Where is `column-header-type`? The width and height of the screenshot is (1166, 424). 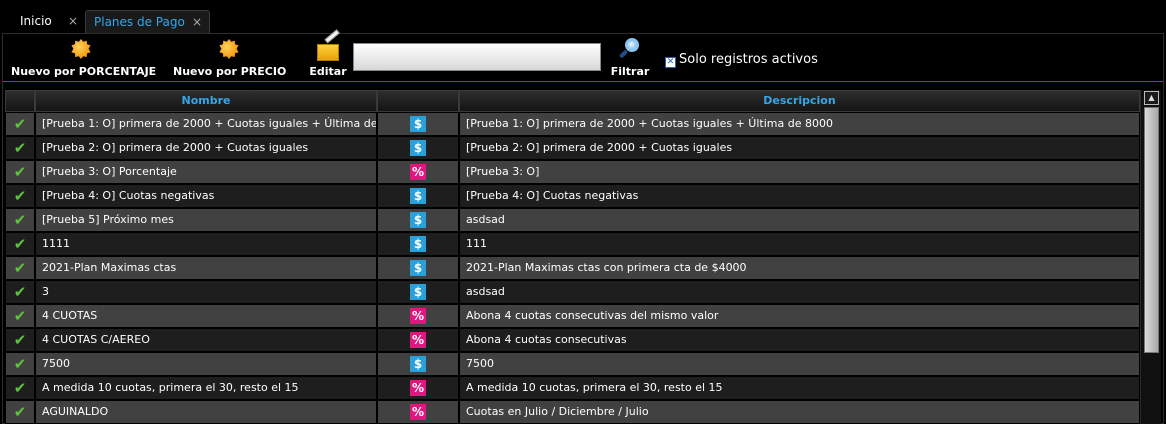 column-header-type is located at coordinates (418, 101).